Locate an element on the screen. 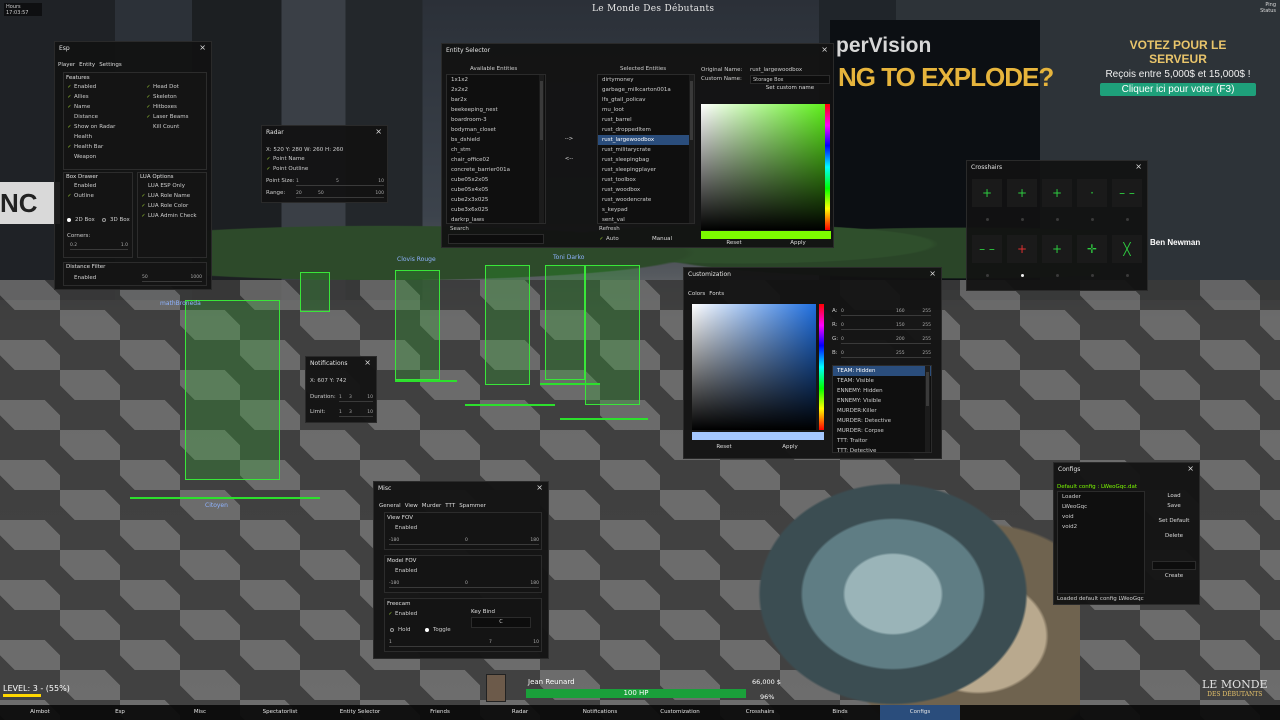  feature-checkbox: Health is located at coordinates (79, 137).